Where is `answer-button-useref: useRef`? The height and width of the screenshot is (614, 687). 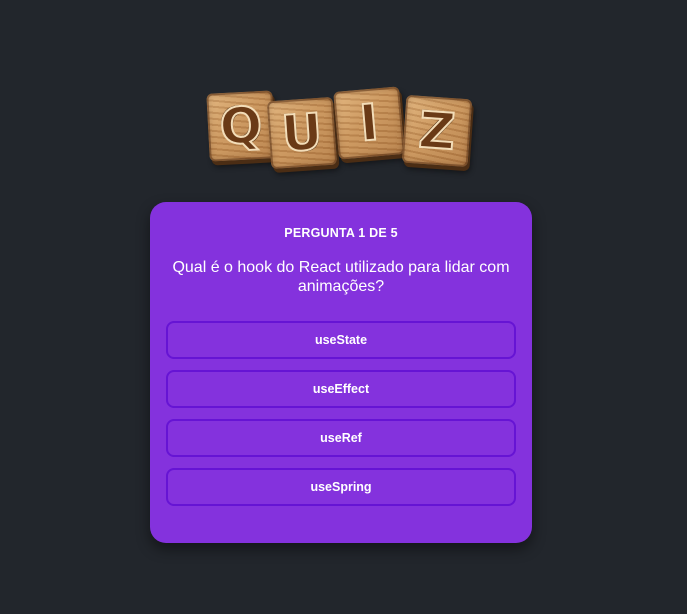 answer-button-useref: useRef is located at coordinates (341, 438).